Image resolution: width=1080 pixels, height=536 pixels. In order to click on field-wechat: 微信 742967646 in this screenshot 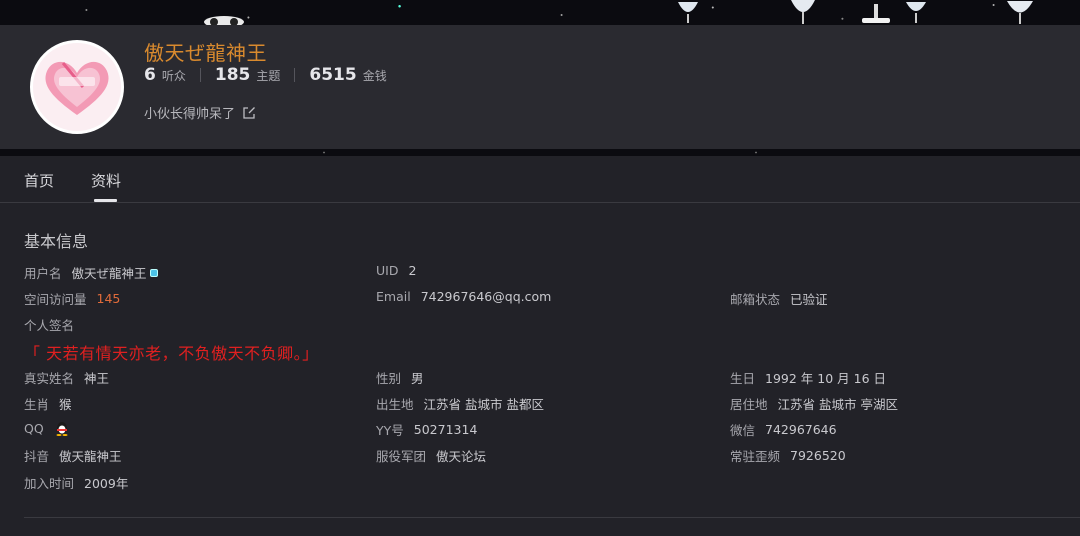, I will do `click(783, 429)`.